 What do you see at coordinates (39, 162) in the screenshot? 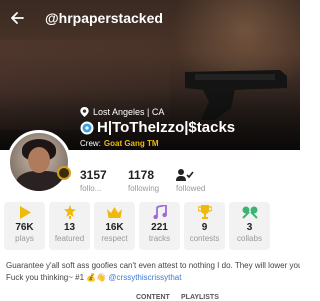
I see `avatar` at bounding box center [39, 162].